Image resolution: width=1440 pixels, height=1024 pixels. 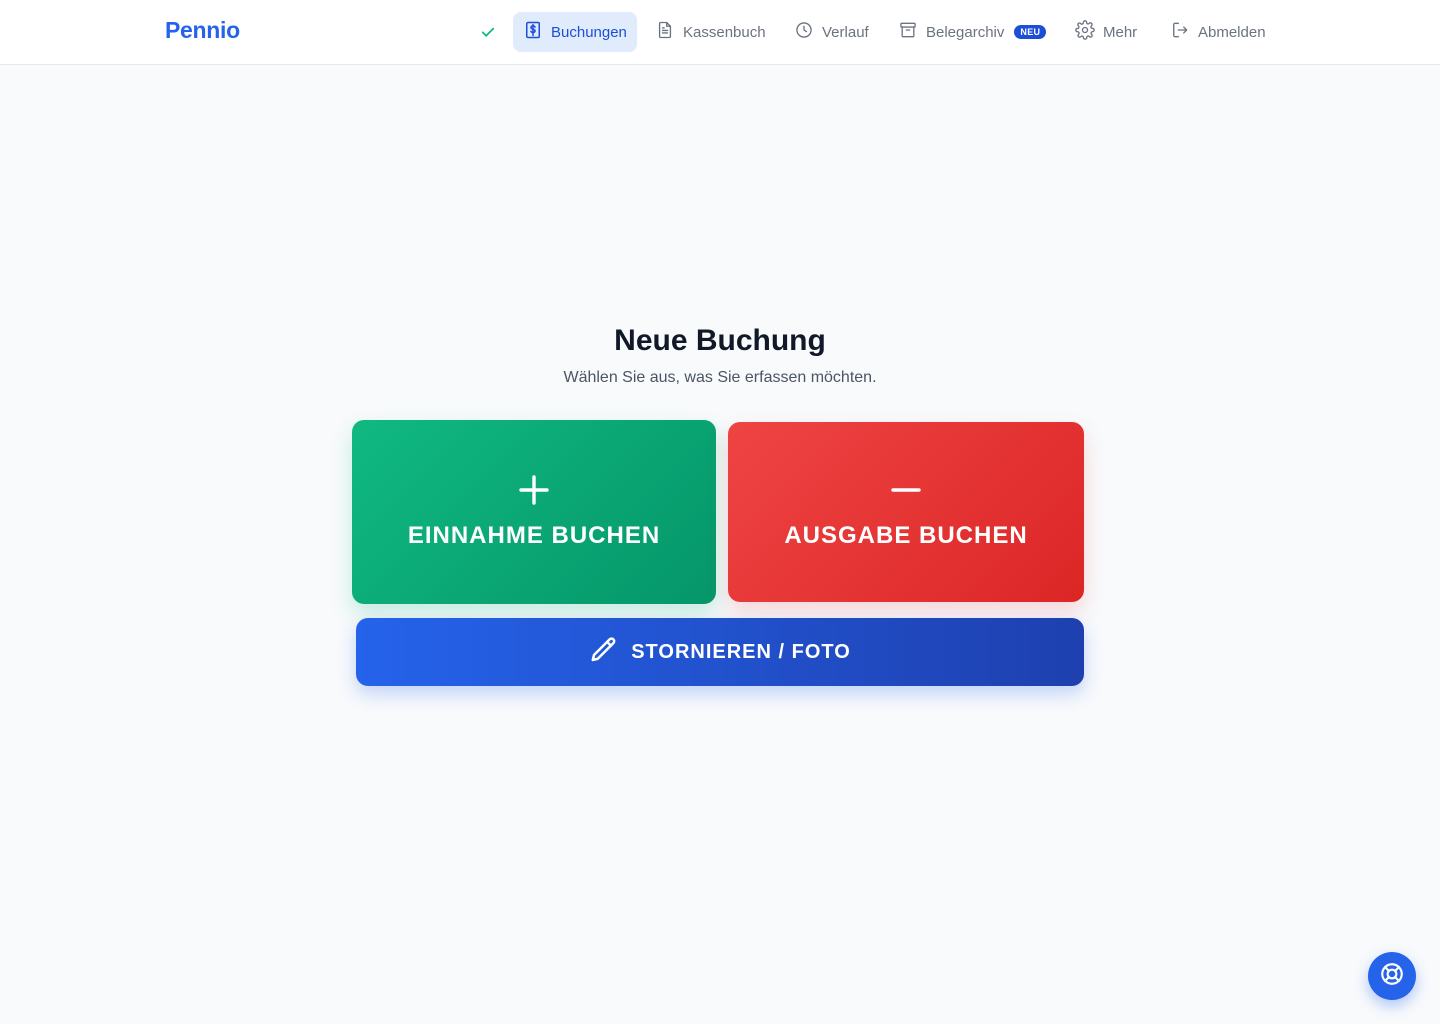 What do you see at coordinates (534, 490) in the screenshot?
I see `plus-icon` at bounding box center [534, 490].